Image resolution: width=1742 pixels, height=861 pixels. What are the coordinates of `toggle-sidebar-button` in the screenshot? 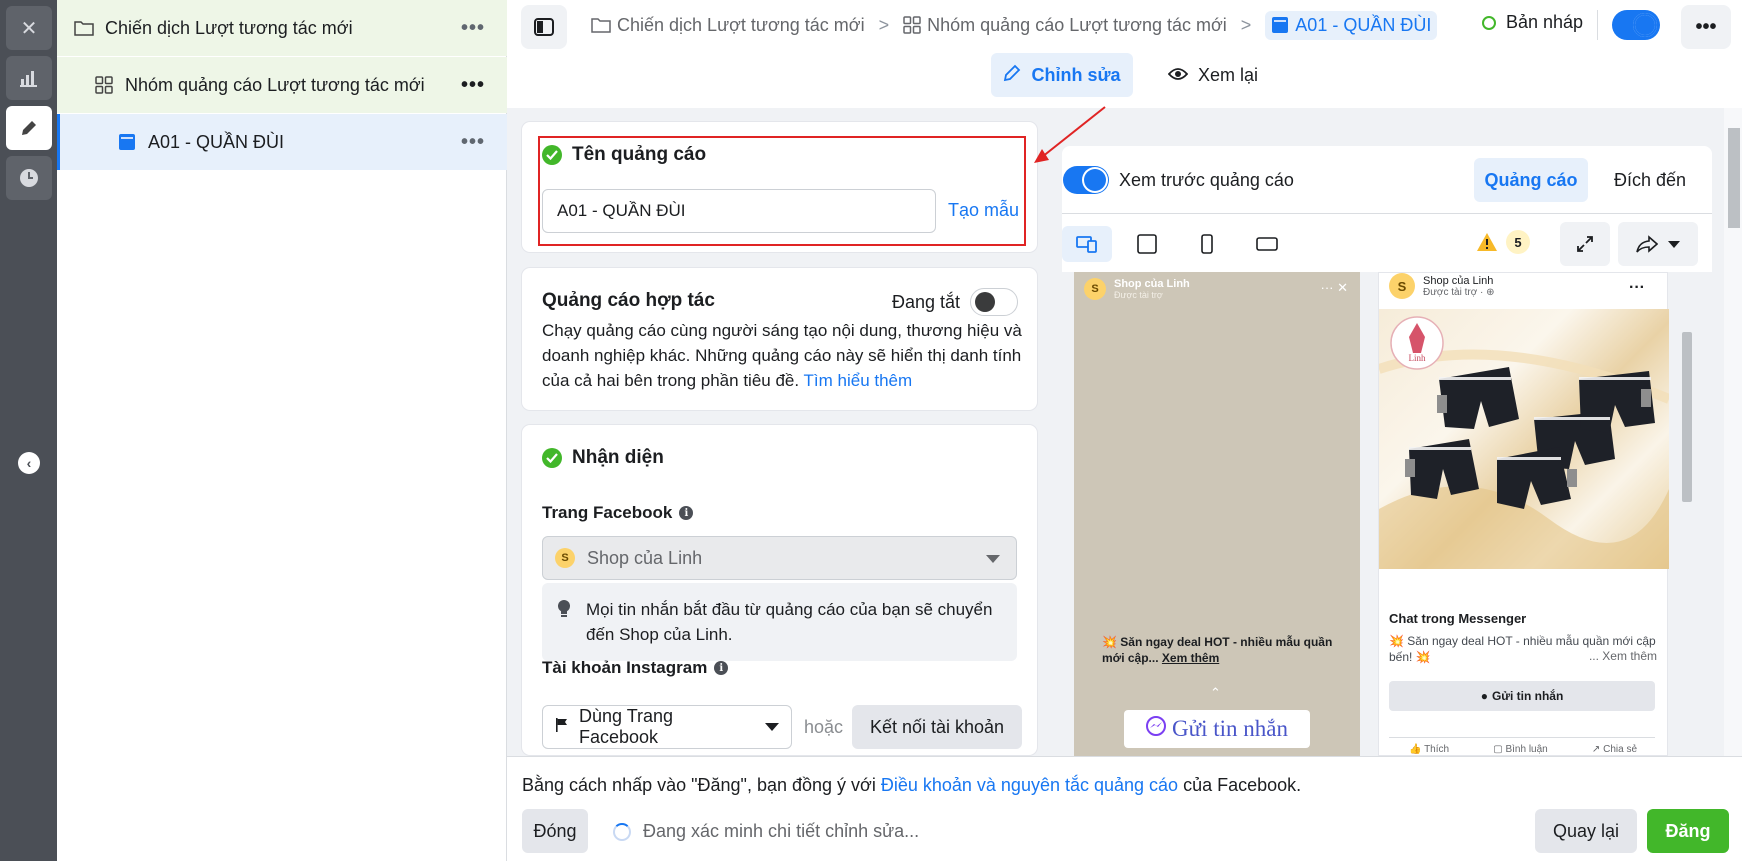 It's located at (544, 27).